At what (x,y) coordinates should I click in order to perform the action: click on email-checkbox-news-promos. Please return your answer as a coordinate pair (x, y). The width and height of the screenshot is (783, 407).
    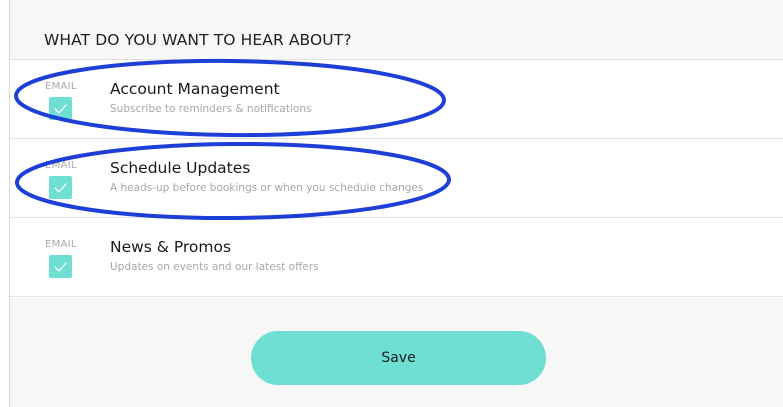
    Looking at the image, I should click on (60, 266).